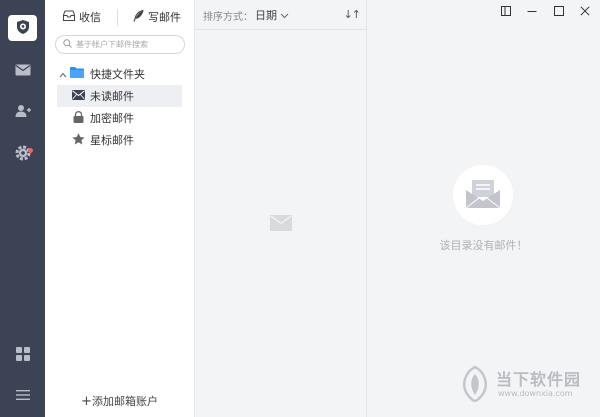  What do you see at coordinates (90, 17) in the screenshot?
I see `receive-label: 收信` at bounding box center [90, 17].